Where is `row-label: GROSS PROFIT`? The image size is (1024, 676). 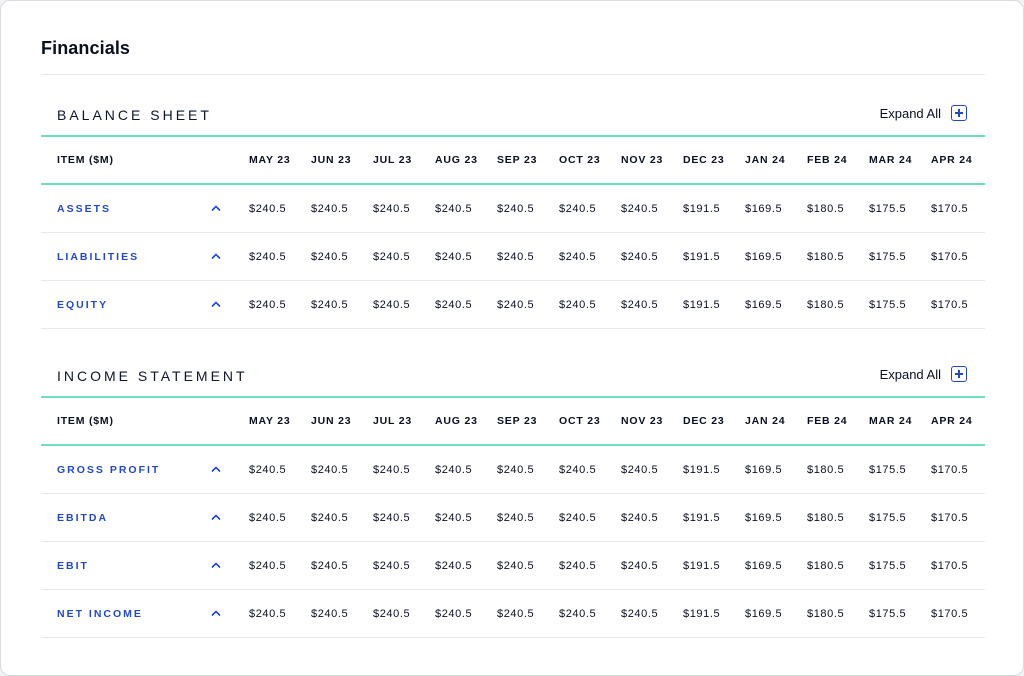
row-label: GROSS PROFIT is located at coordinates (108, 469).